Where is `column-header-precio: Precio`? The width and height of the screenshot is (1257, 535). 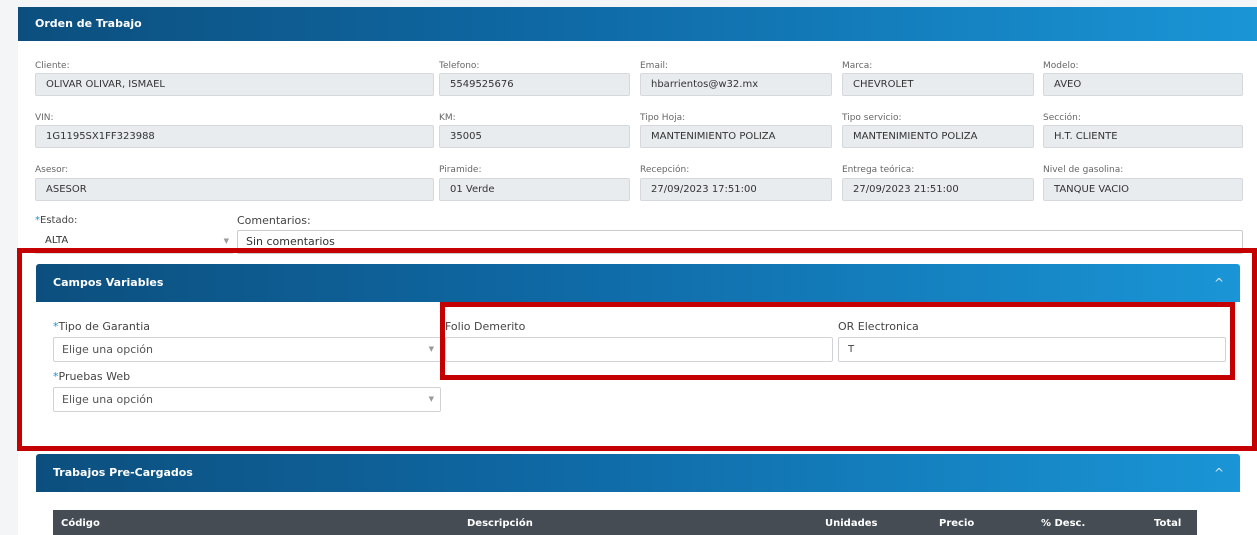
column-header-precio: Precio is located at coordinates (957, 523).